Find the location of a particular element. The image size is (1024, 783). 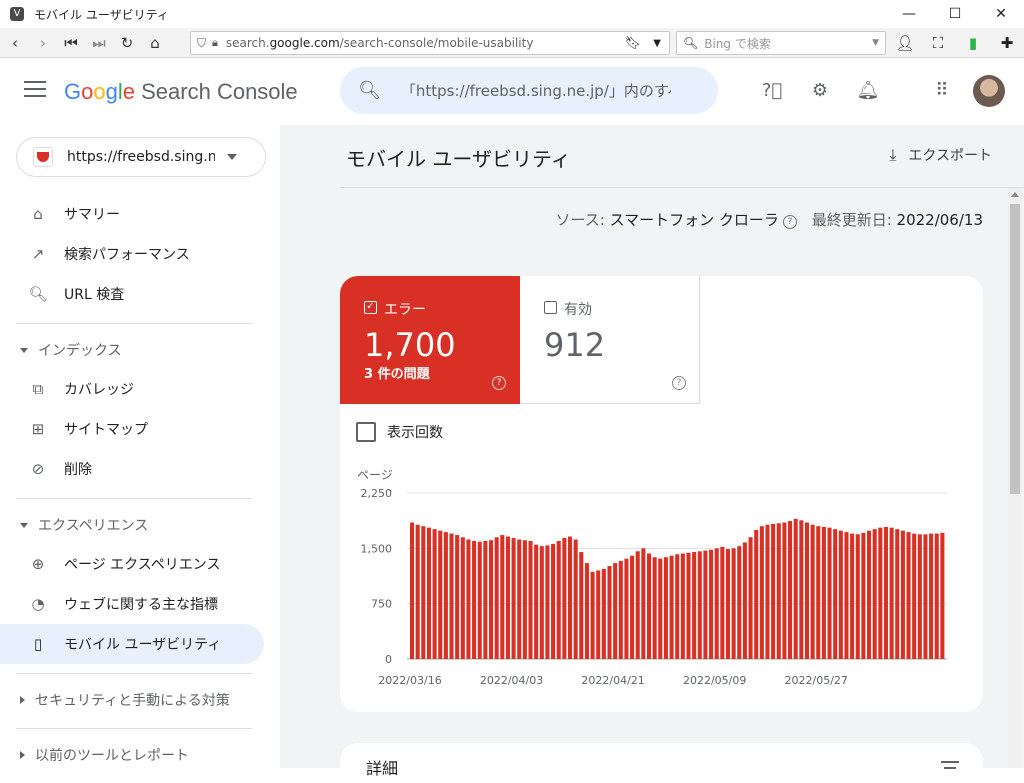

caret-down-icon is located at coordinates (232, 157).